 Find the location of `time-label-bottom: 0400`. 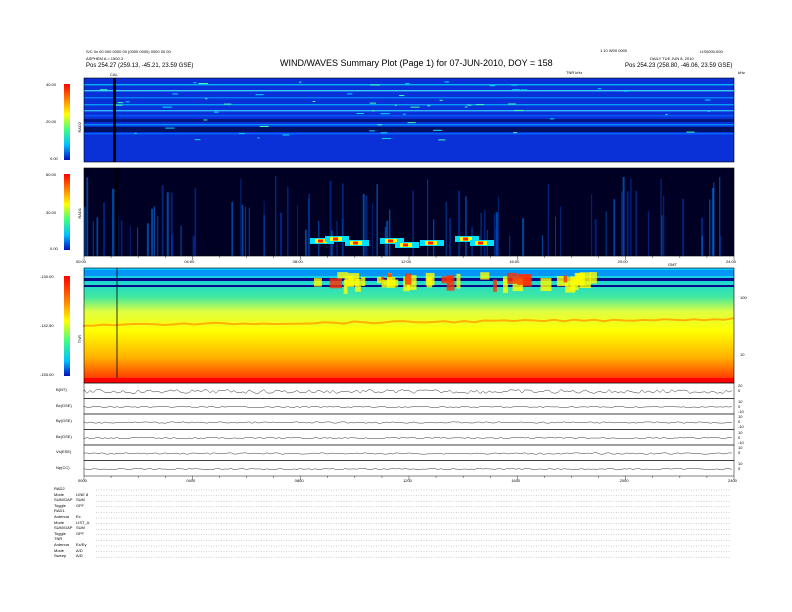

time-label-bottom: 0400 is located at coordinates (191, 480).